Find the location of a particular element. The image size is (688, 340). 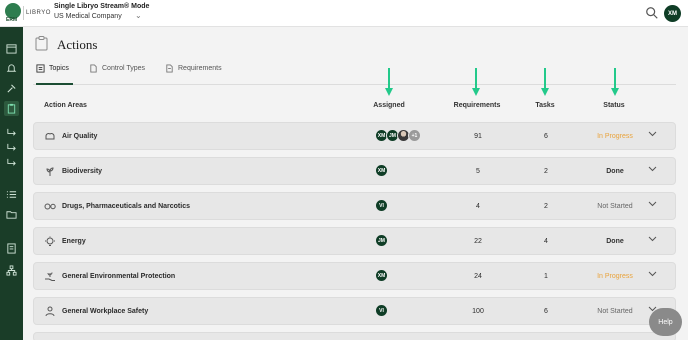

pills-icon is located at coordinates (50, 206).